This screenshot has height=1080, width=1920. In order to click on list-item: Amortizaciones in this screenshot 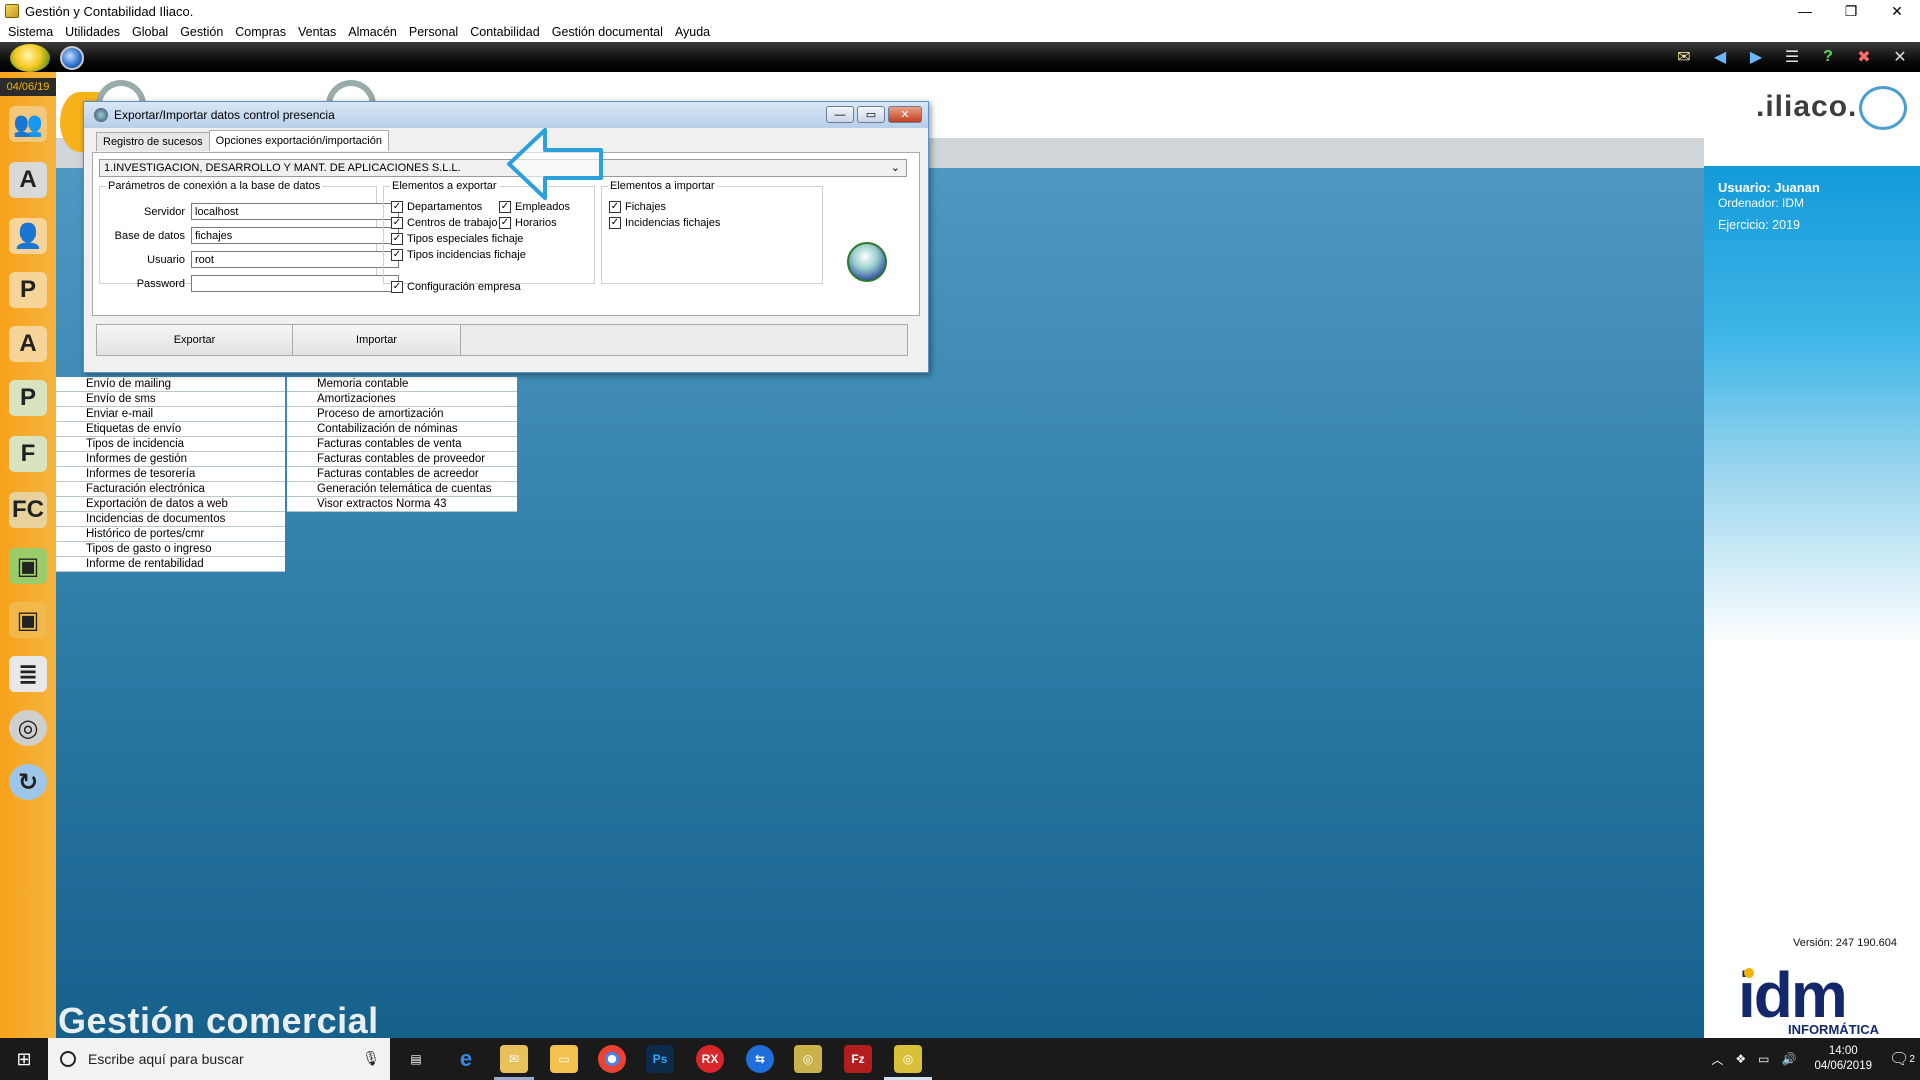, I will do `click(402, 399)`.